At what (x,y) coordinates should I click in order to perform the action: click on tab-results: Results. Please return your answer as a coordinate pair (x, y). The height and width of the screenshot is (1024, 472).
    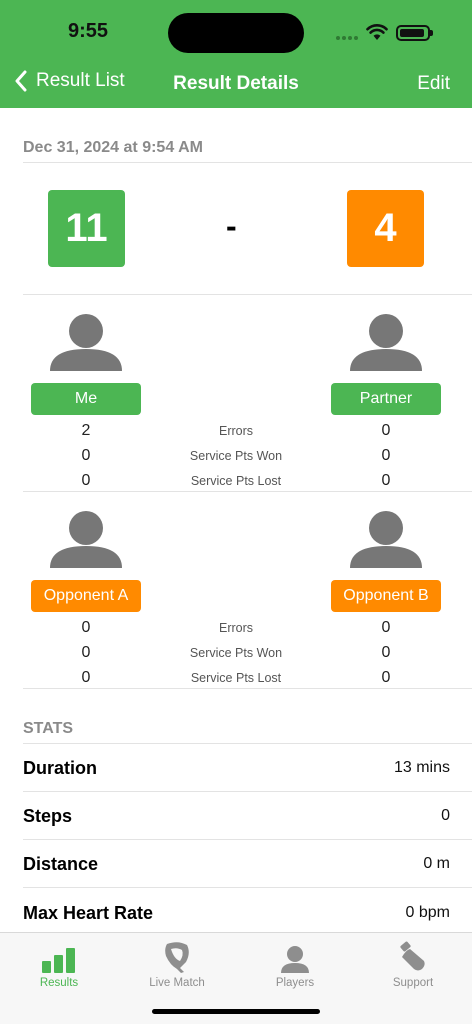
    Looking at the image, I should click on (59, 964).